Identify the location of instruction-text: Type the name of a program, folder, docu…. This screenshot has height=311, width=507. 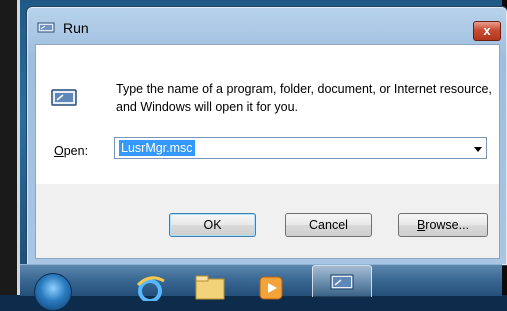
(304, 98).